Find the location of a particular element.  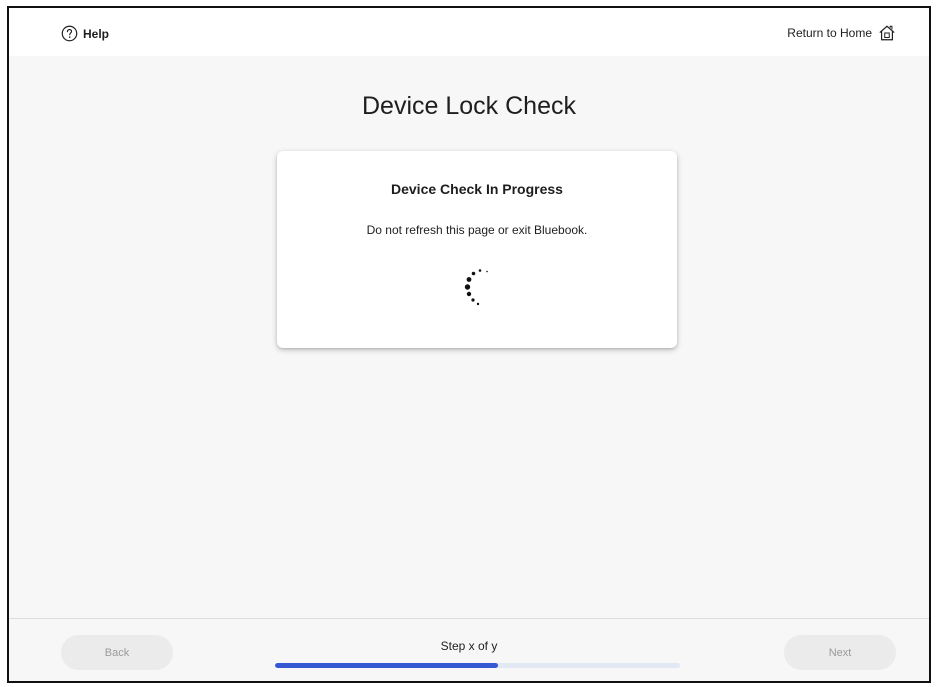

loading-spinner-icon is located at coordinates (476, 287).